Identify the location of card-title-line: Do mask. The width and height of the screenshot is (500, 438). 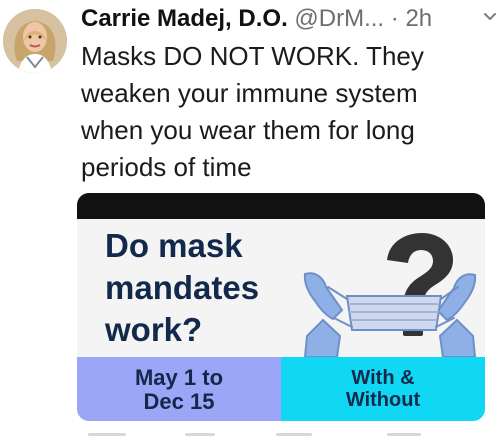
(174, 245).